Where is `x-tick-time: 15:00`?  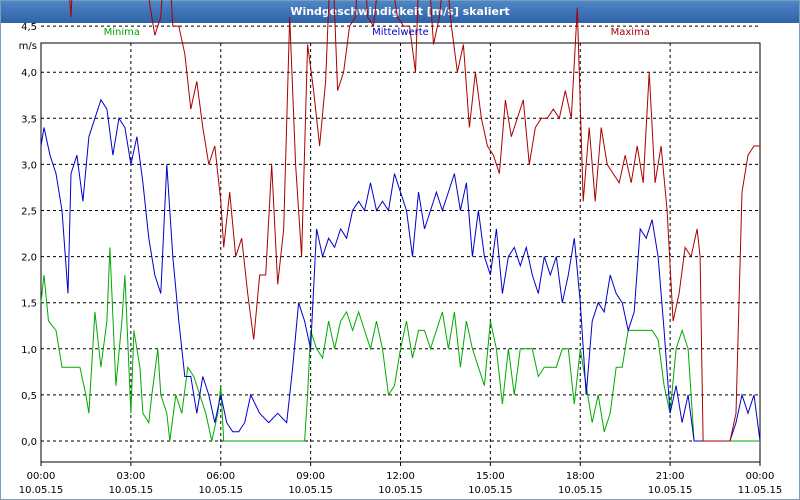 x-tick-time: 15:00 is located at coordinates (490, 476).